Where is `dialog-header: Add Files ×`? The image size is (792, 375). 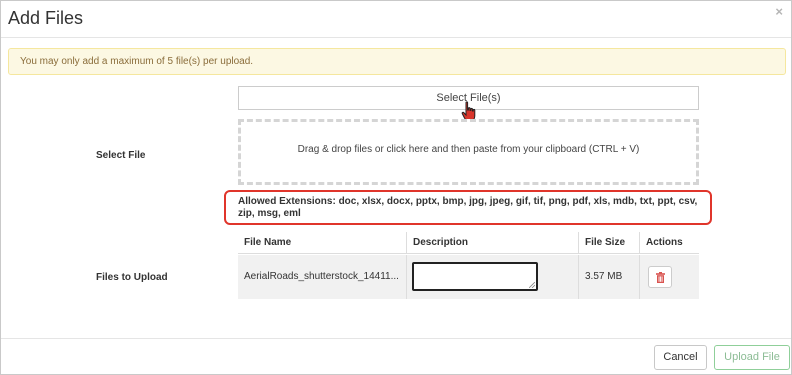 dialog-header: Add Files × is located at coordinates (396, 19).